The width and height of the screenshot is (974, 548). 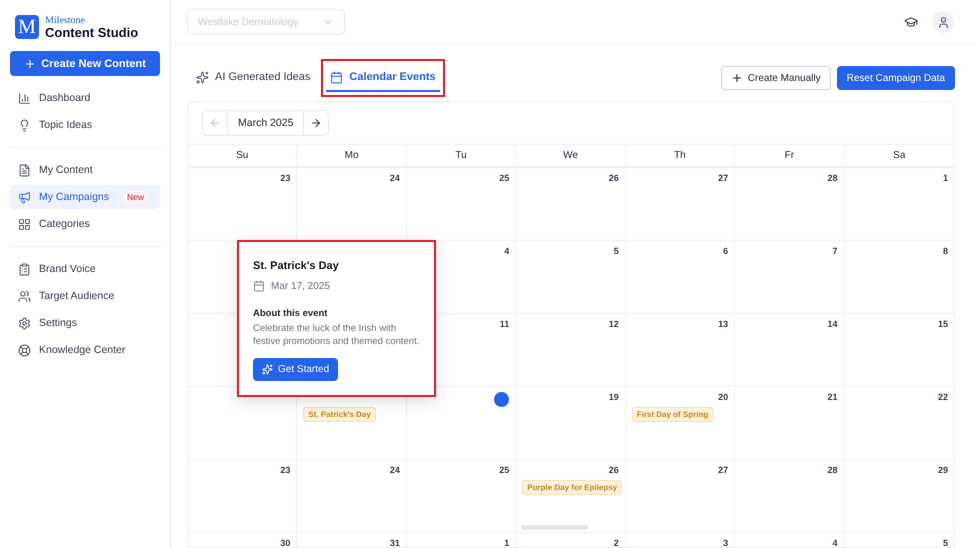 I want to click on weekday-header: We, so click(x=571, y=156).